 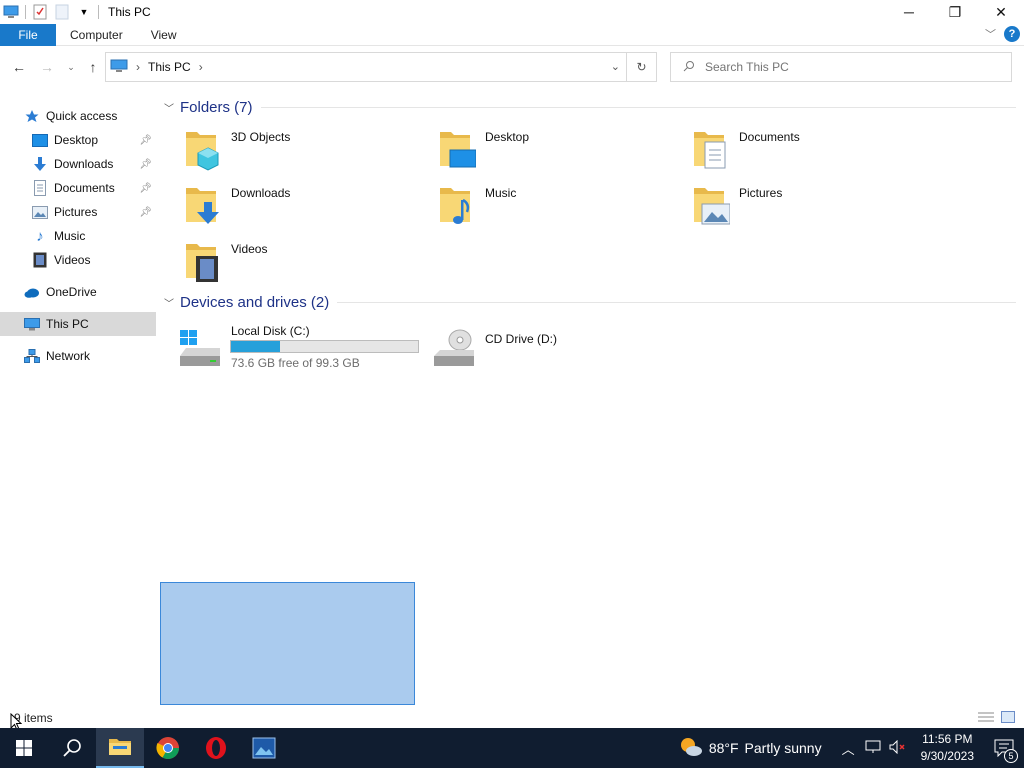 I want to click on title-bar: ▼ This PC ─ ❐ ✕, so click(x=512, y=12).